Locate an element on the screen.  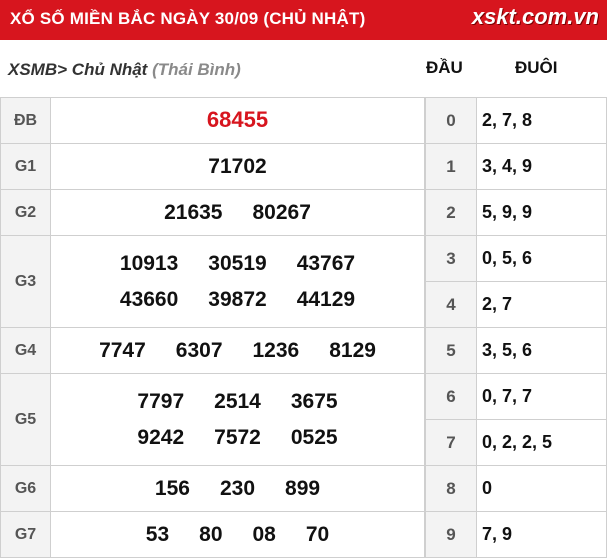
prize-number: 10913 is located at coordinates (149, 263).